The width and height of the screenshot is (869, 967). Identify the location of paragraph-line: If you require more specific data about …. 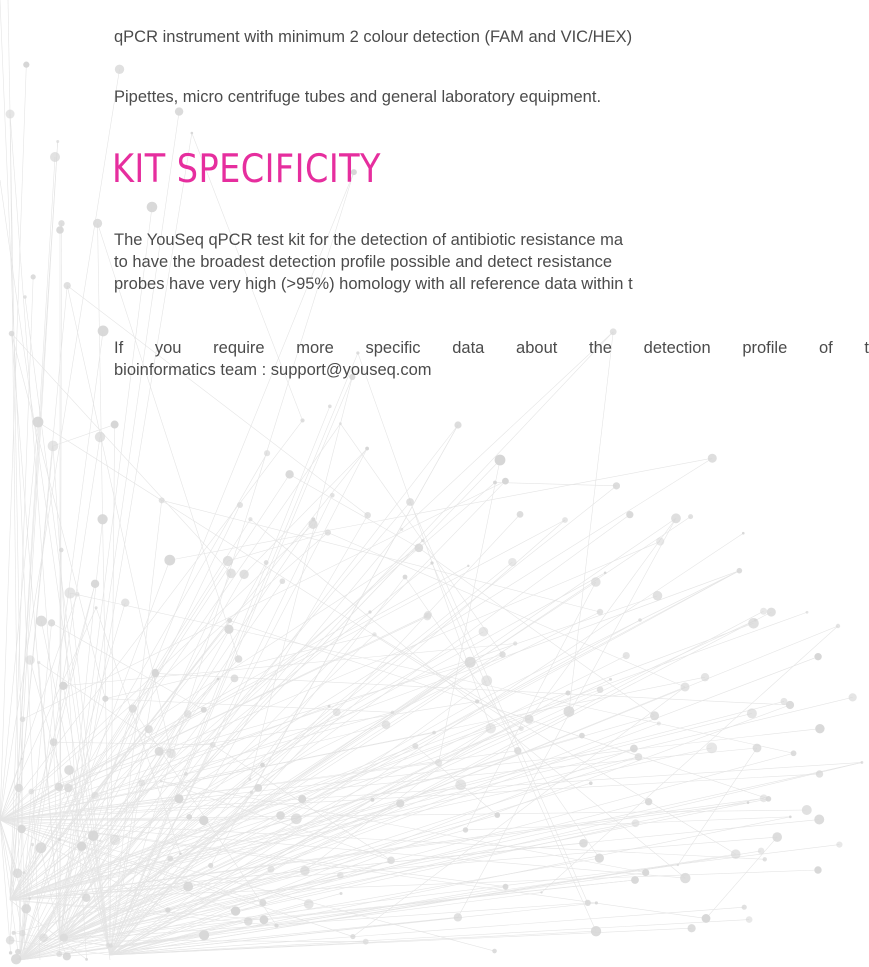
(491, 348).